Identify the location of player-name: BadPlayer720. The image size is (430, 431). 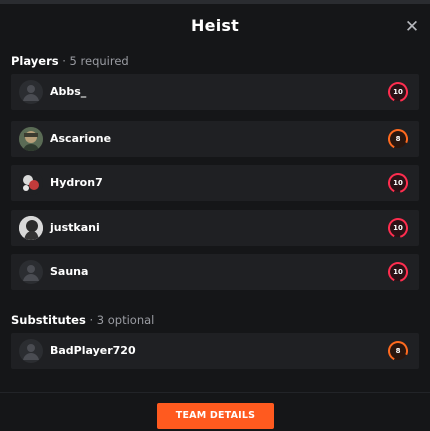
(93, 350).